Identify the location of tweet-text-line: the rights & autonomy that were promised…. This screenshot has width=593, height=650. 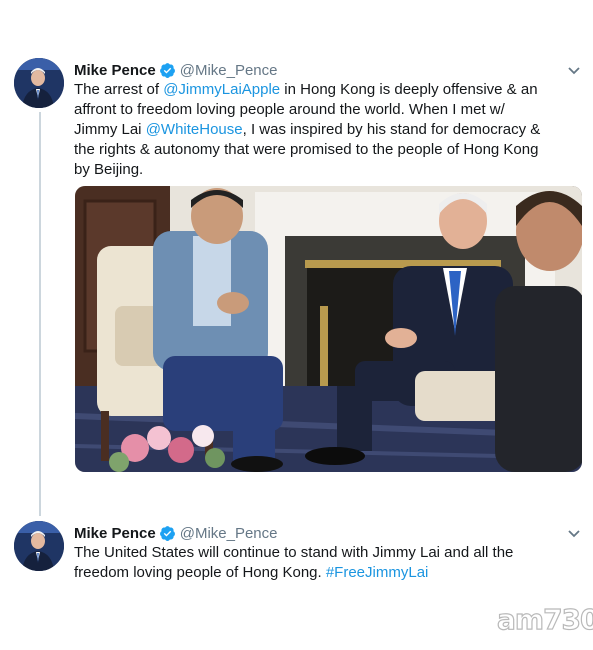
(306, 149).